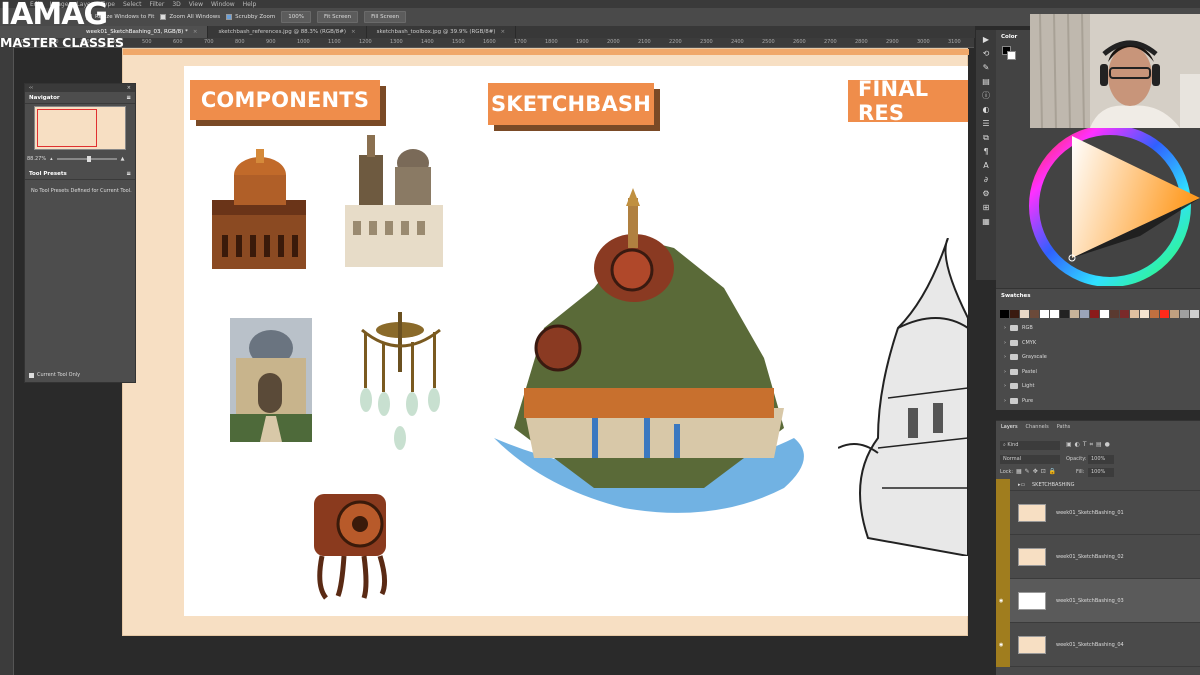 This screenshot has width=1200, height=675. Describe the element at coordinates (385, 17) in the screenshot. I see `fill-screen-button: Fill Screen` at that location.